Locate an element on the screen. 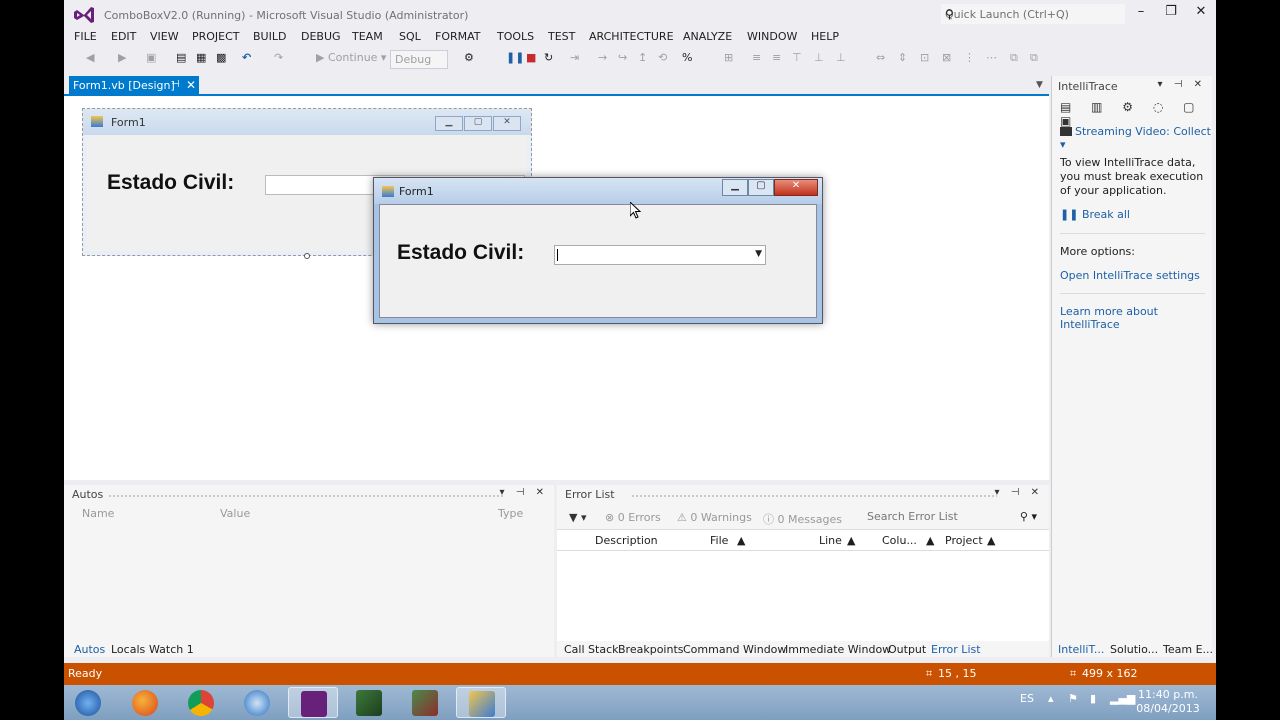 Image resolution: width=1280 pixels, height=720 pixels. learn-more-link: Learn more about IntelliTrace is located at coordinates (1136, 318).